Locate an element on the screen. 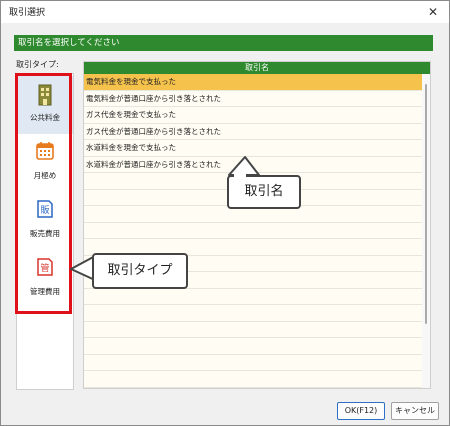  title-bar: 取引選択 ✕ is located at coordinates (225, 12).